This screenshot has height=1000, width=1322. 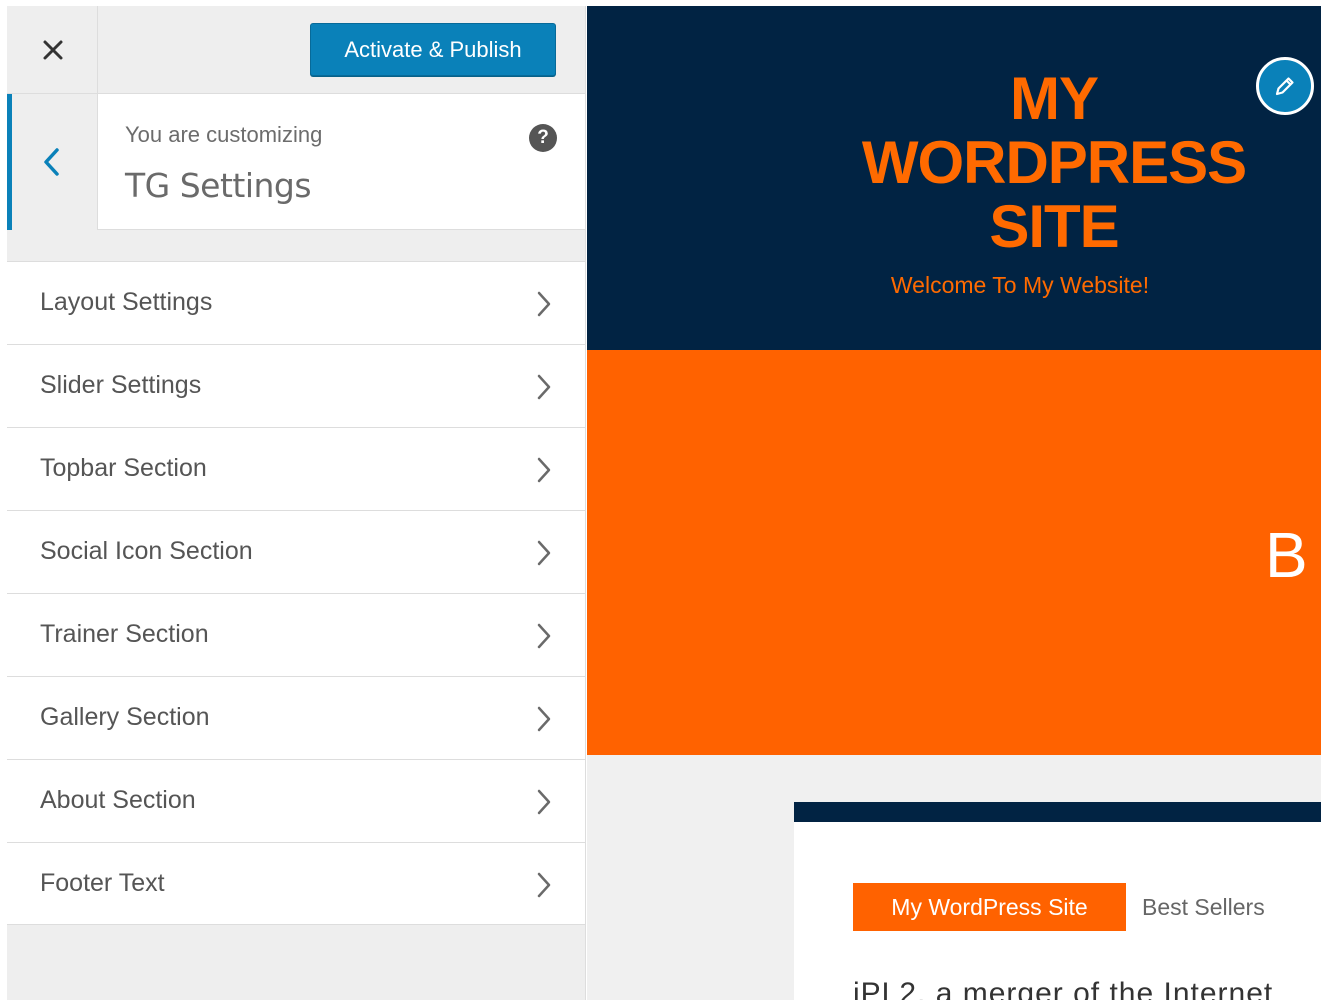 What do you see at coordinates (543, 138) in the screenshot?
I see `help-icon: ?` at bounding box center [543, 138].